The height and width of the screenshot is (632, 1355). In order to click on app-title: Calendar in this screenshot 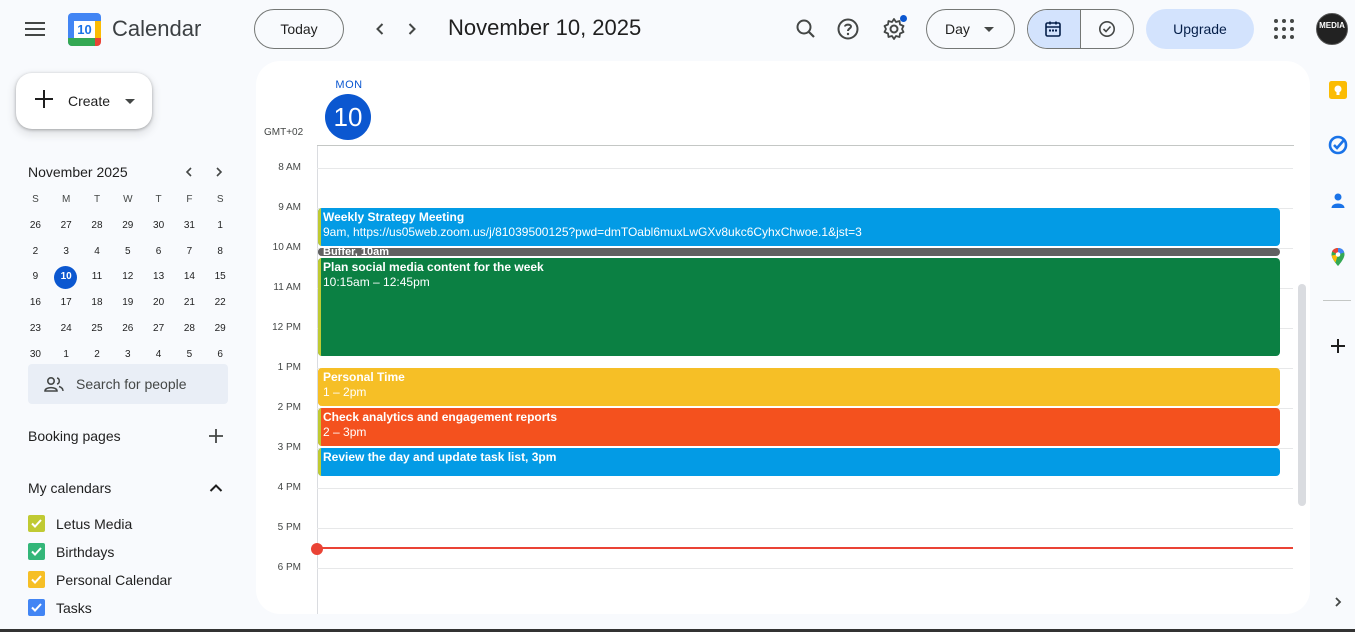, I will do `click(156, 29)`.